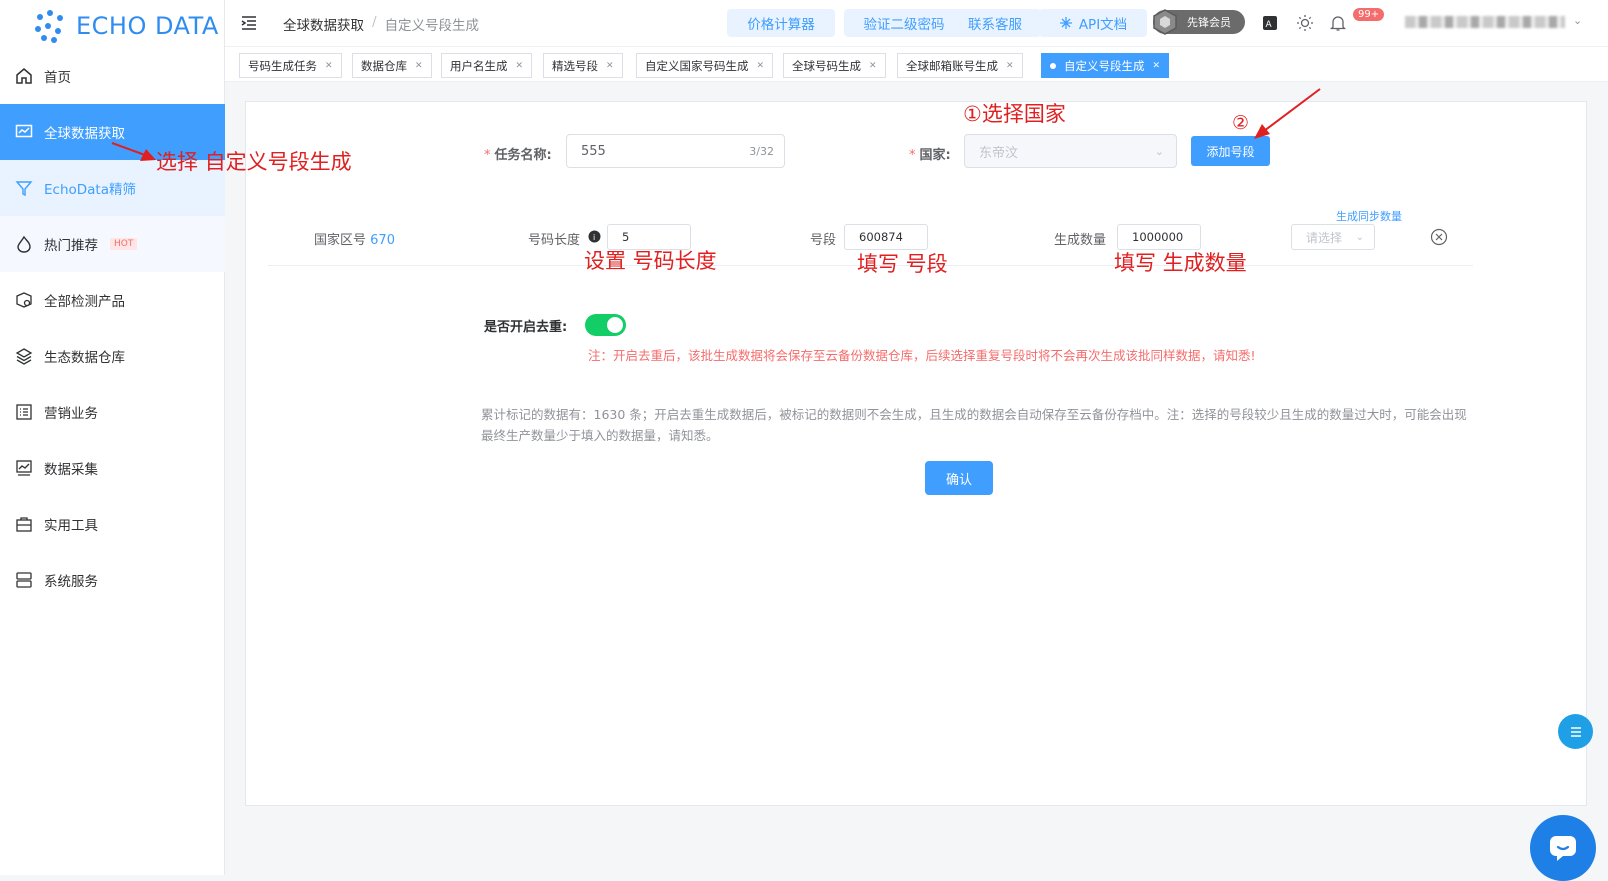  Describe the element at coordinates (935, 155) in the screenshot. I see `country-label-text: 国家:` at that location.